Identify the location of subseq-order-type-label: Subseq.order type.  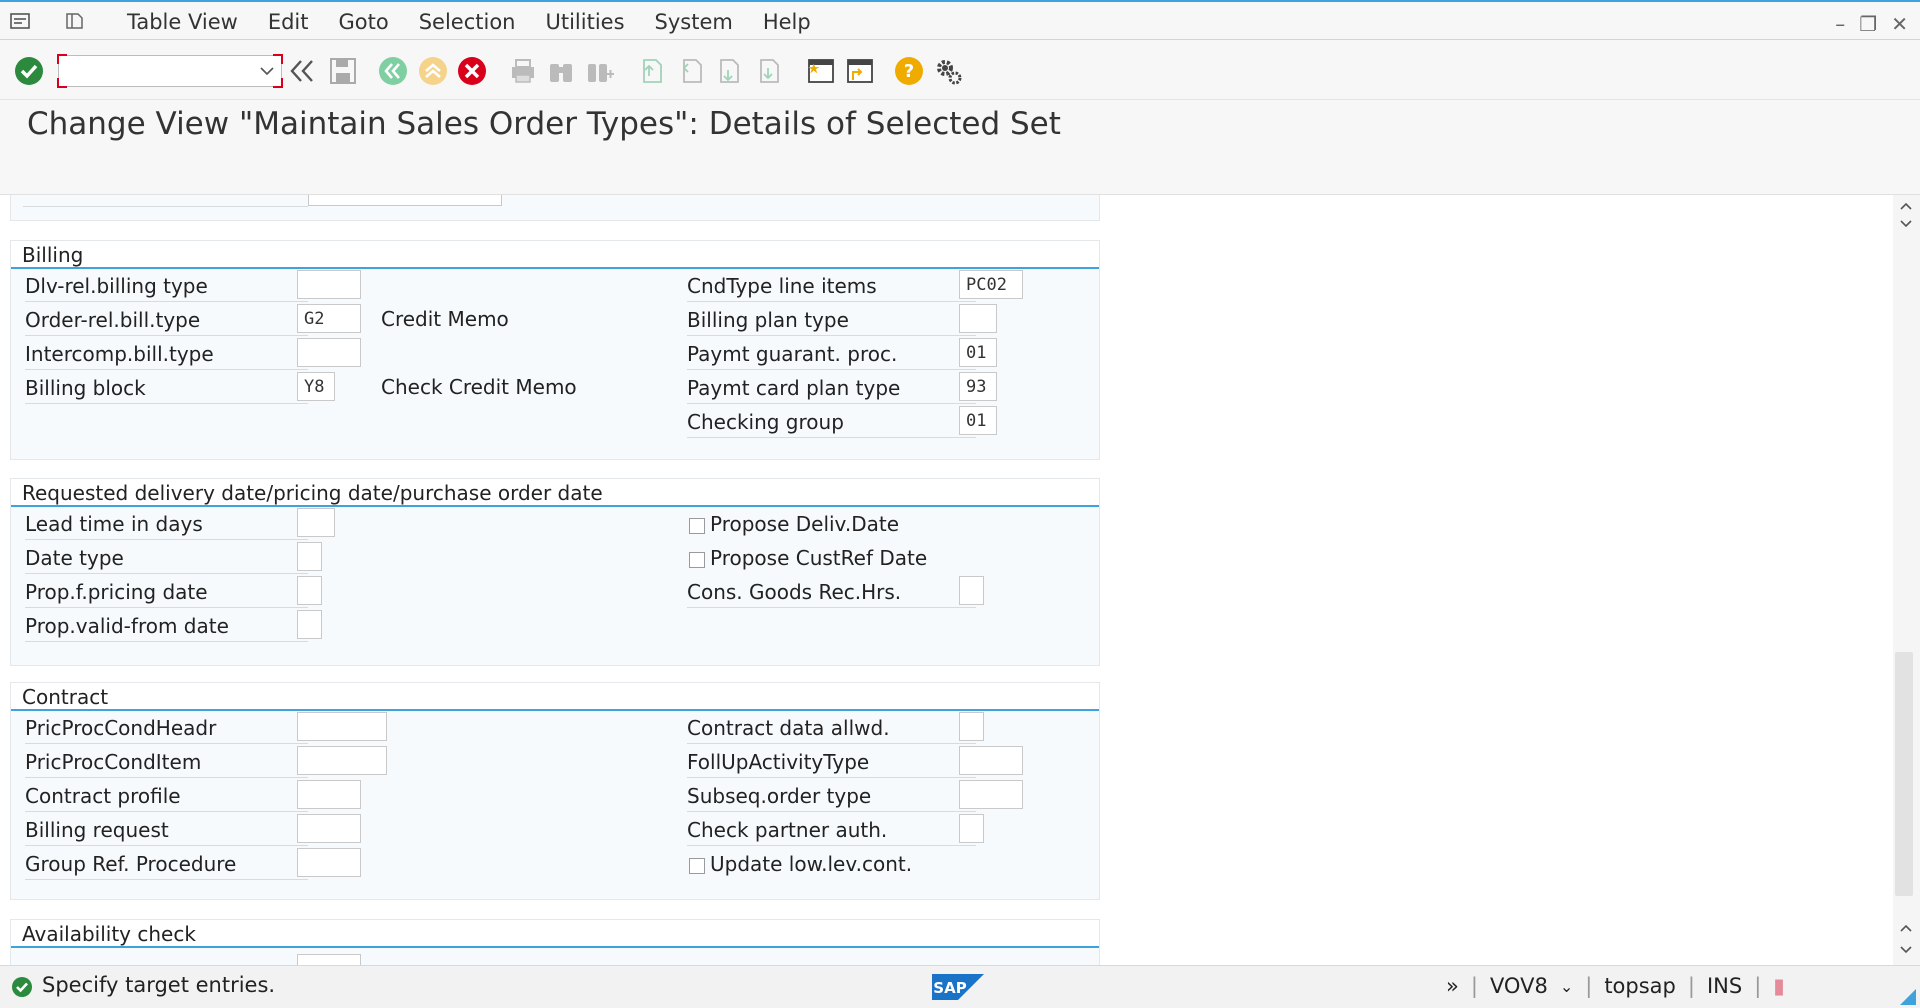
(831, 797).